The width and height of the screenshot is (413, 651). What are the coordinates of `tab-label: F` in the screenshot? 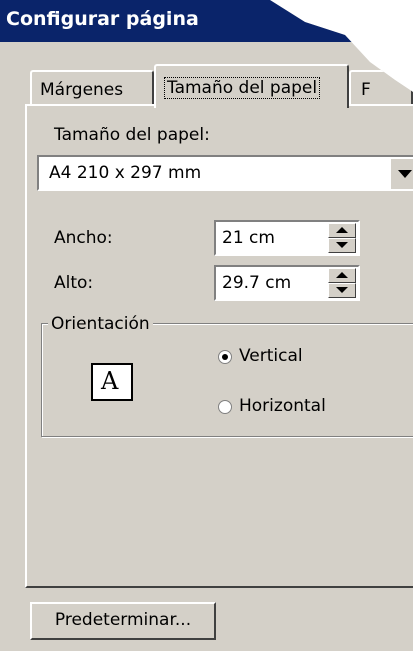 It's located at (366, 90).